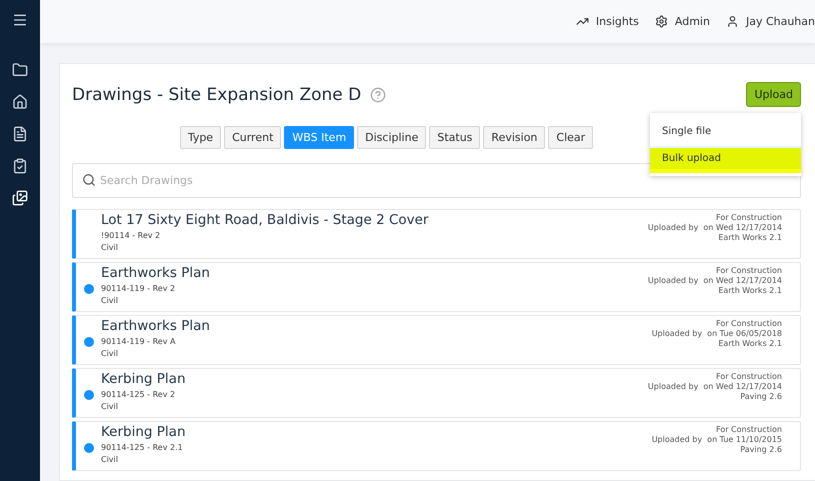  Describe the element at coordinates (265, 220) in the screenshot. I see `drawing-title: Lot 17 Sixty Eight Road, Baldivis - Stage 2 Cover` at that location.